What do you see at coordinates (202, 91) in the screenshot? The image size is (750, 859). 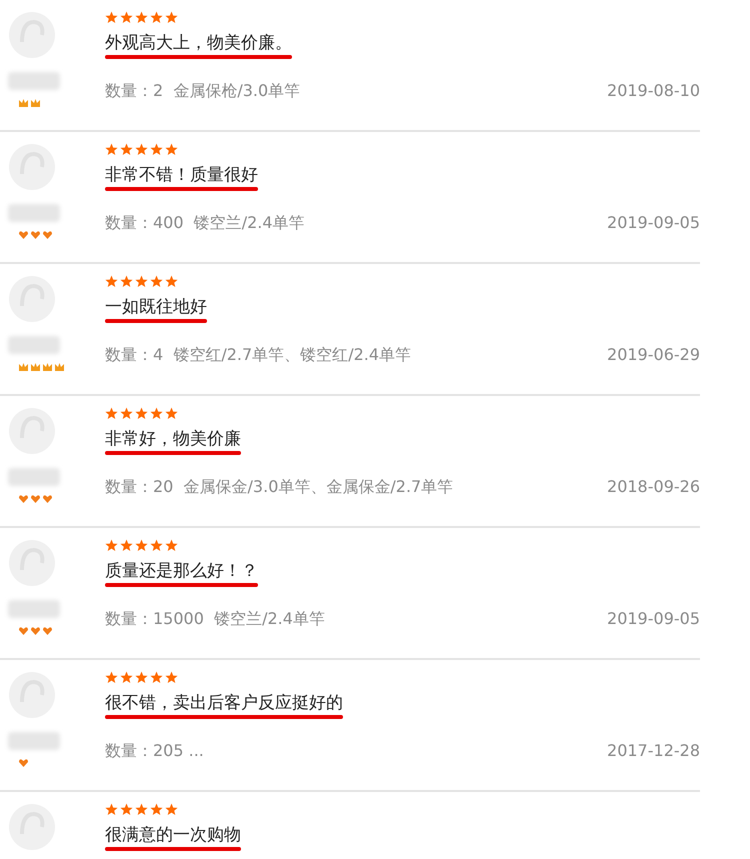 I see `order-details: 数量：2 金属保枪/3.0单竿` at bounding box center [202, 91].